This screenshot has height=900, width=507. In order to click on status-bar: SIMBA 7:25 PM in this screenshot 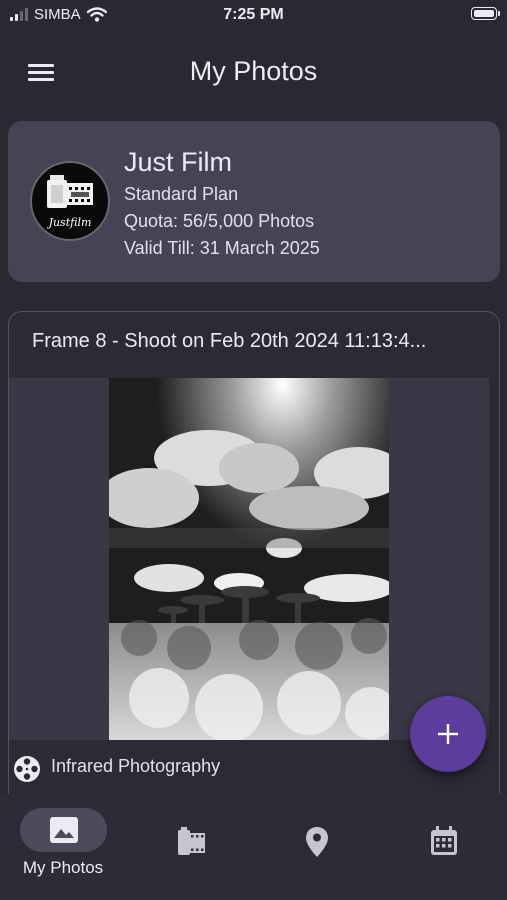, I will do `click(253, 16)`.